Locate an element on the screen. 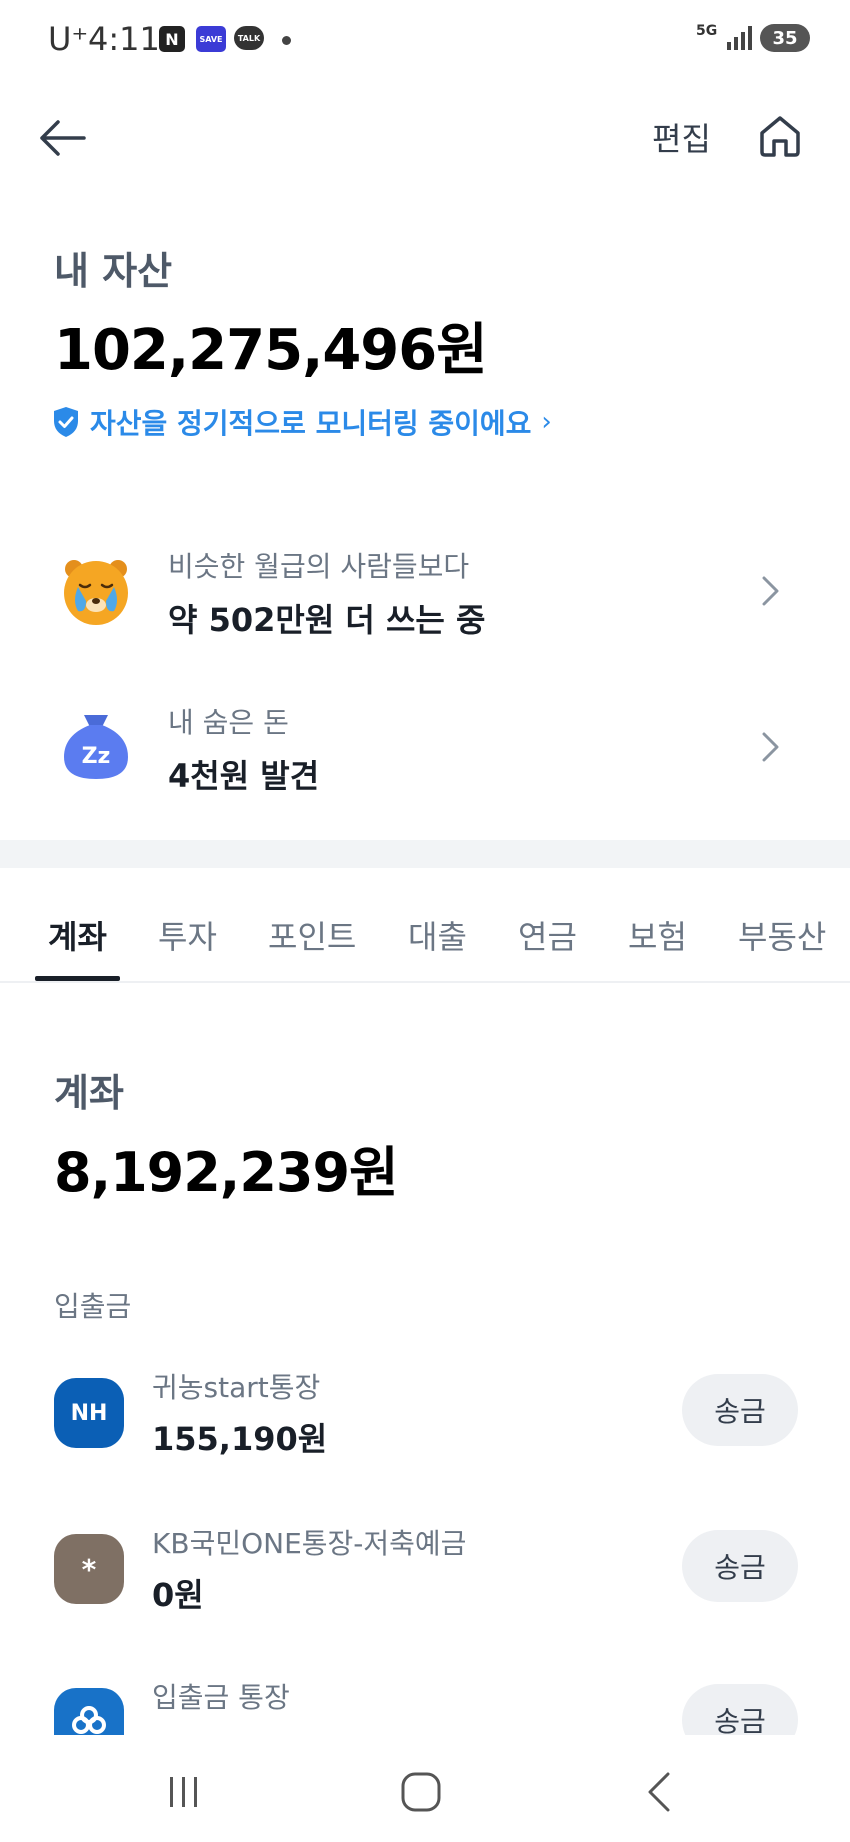 The width and height of the screenshot is (850, 1842). deposit-group-label: 입출금 is located at coordinates (93, 1306).